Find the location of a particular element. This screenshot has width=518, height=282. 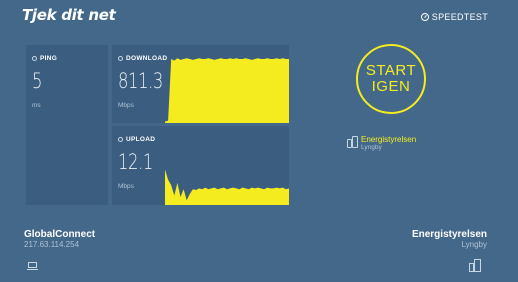

server-name: Energistyrelsen is located at coordinates (389, 139).